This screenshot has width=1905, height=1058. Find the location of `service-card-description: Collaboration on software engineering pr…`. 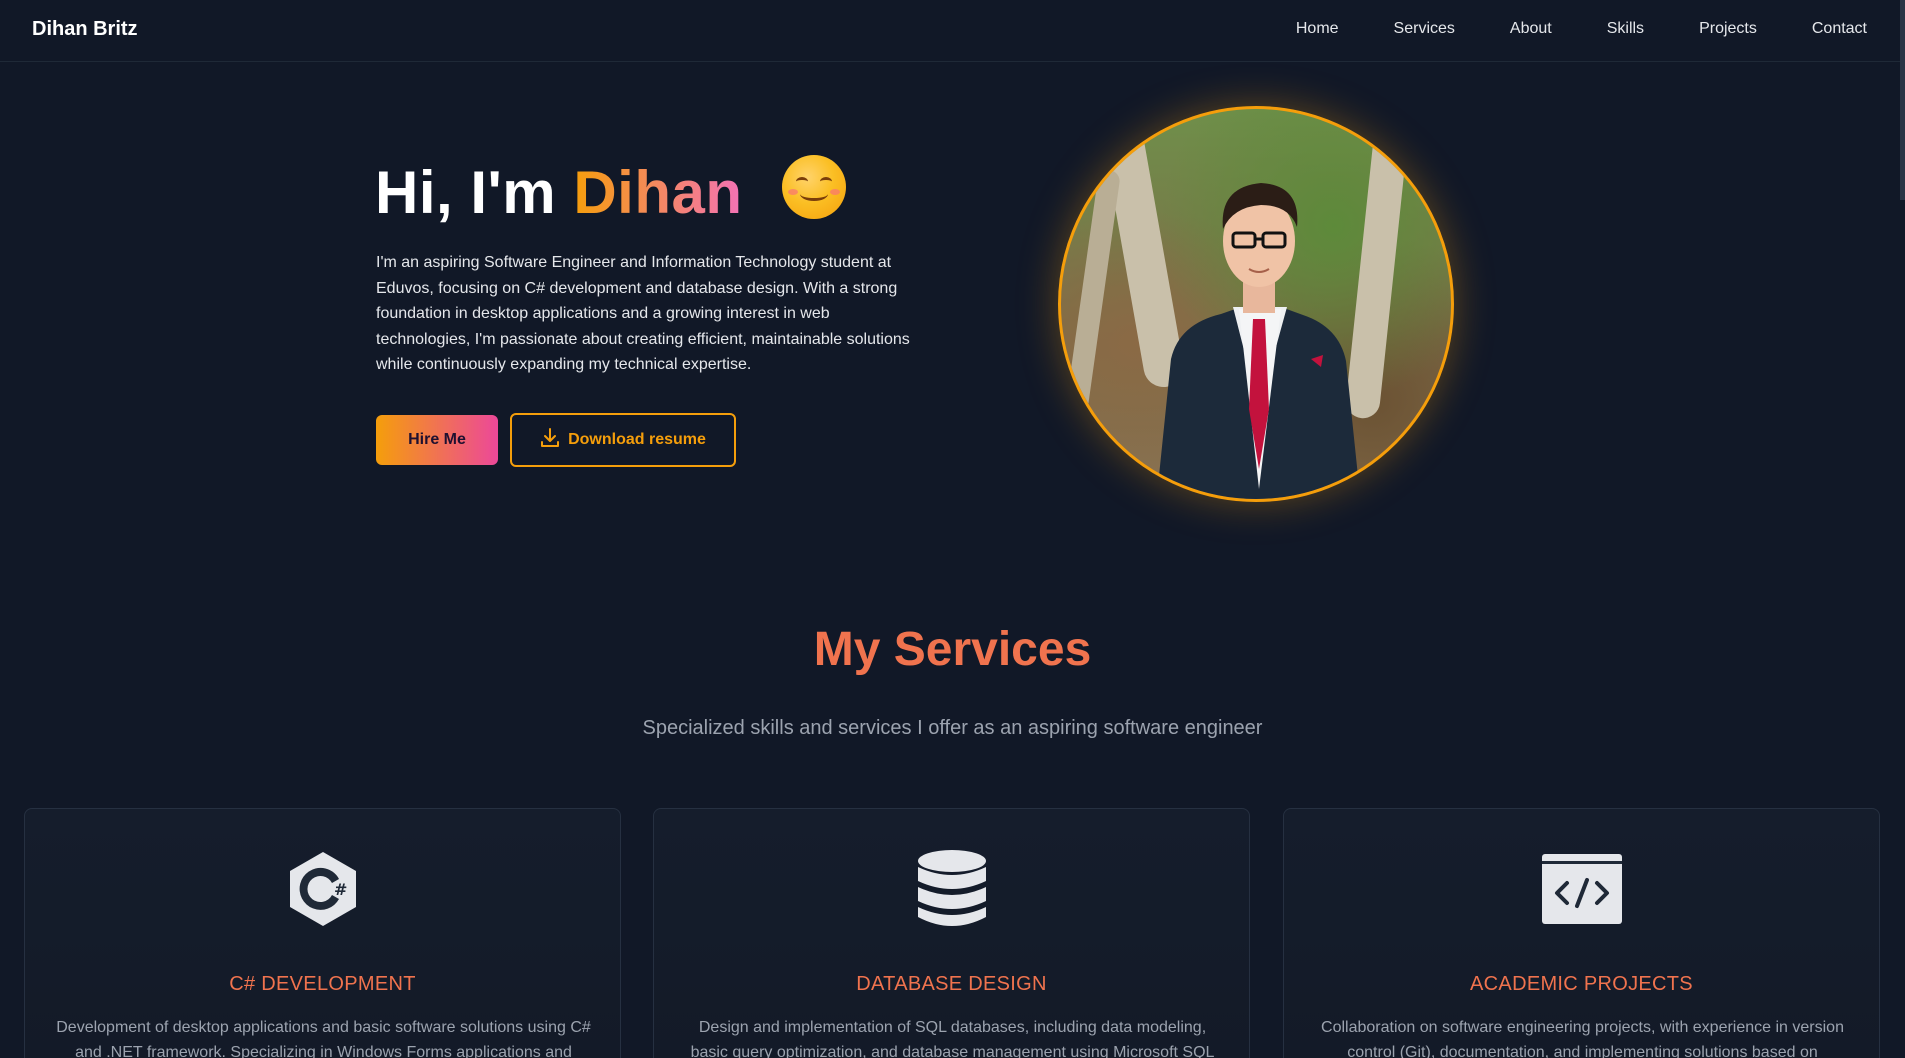

service-card-description: Collaboration on software engineering pr… is located at coordinates (1582, 1038).